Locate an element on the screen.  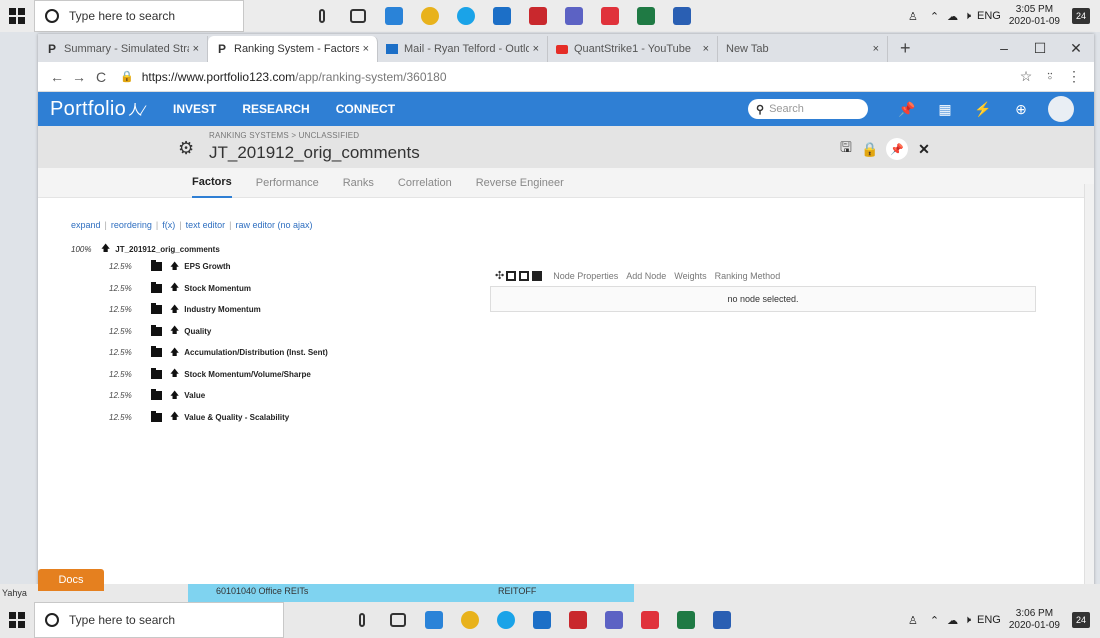
site-search-input: ⚲ Search is located at coordinates (808, 109).